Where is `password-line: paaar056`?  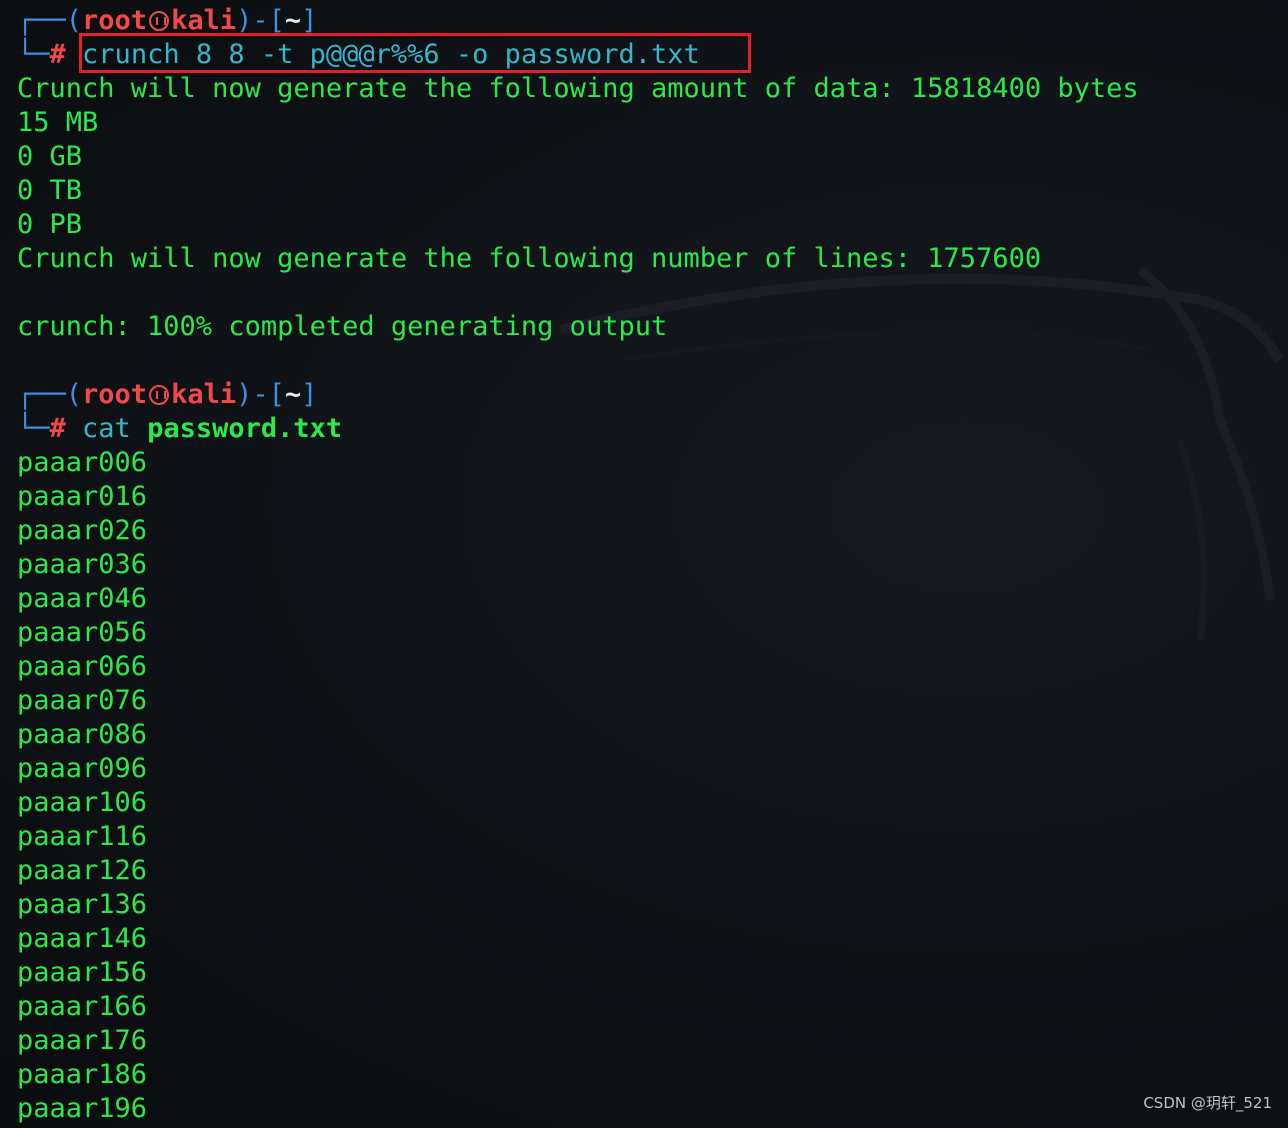 password-line: paaar056 is located at coordinates (82, 632).